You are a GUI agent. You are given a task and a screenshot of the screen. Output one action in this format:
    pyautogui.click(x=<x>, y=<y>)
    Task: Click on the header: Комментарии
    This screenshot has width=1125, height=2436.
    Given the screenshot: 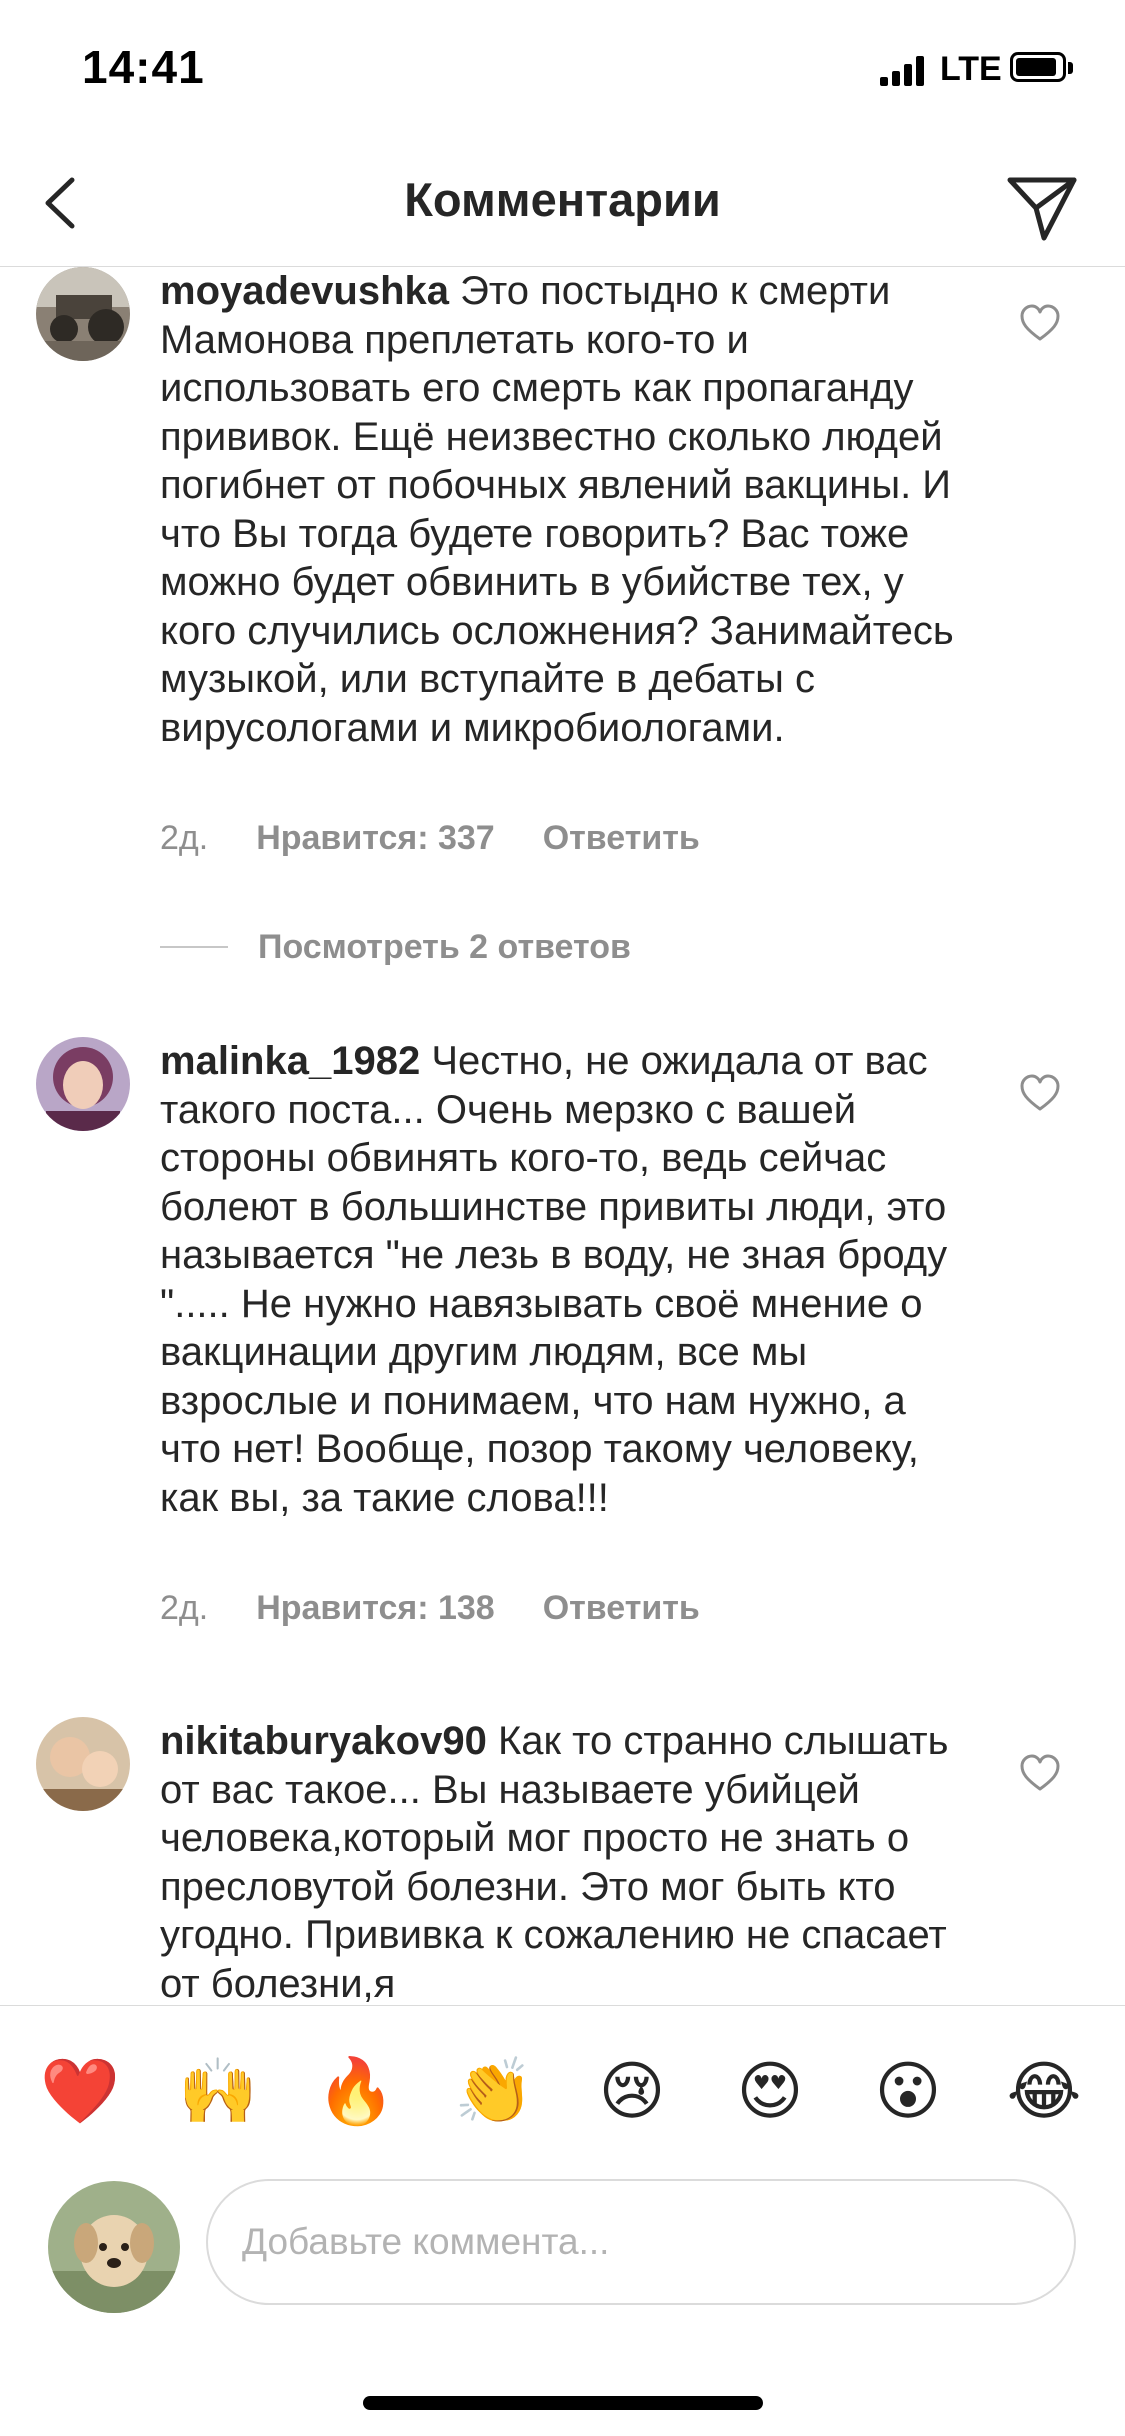 What is the action you would take?
    pyautogui.click(x=562, y=203)
    